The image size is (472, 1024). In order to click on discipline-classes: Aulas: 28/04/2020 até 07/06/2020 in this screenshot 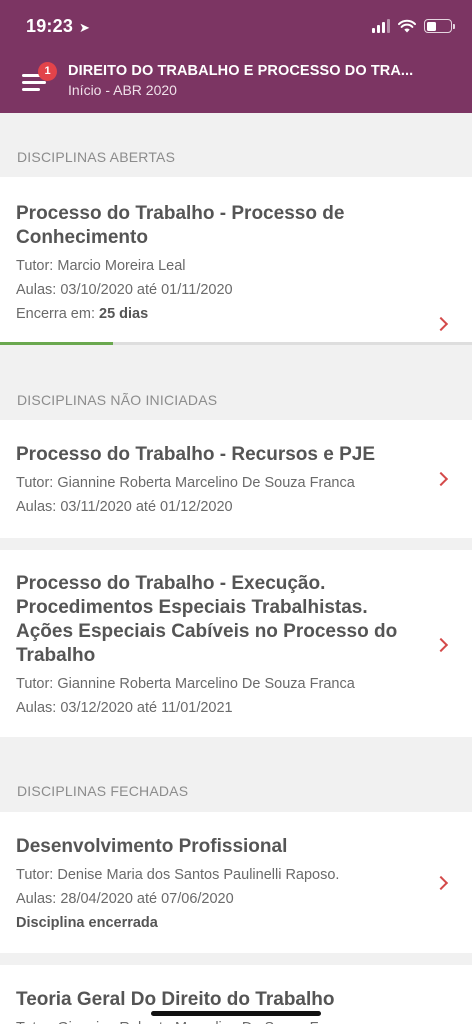, I will do `click(125, 899)`.